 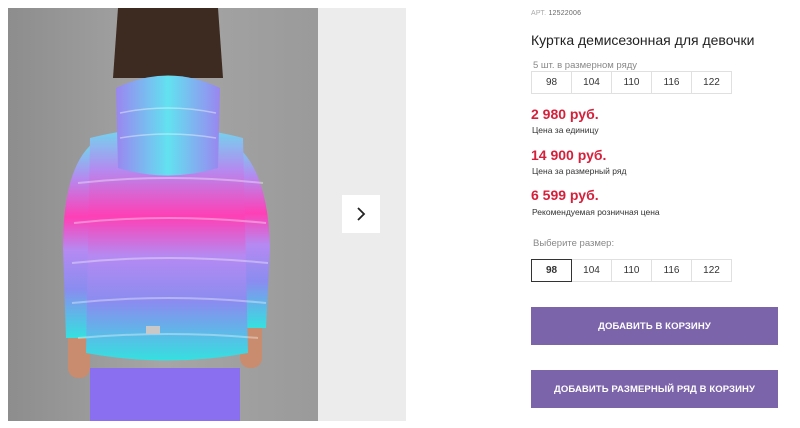 What do you see at coordinates (565, 114) in the screenshot?
I see `price-unit: 2 980 руб.` at bounding box center [565, 114].